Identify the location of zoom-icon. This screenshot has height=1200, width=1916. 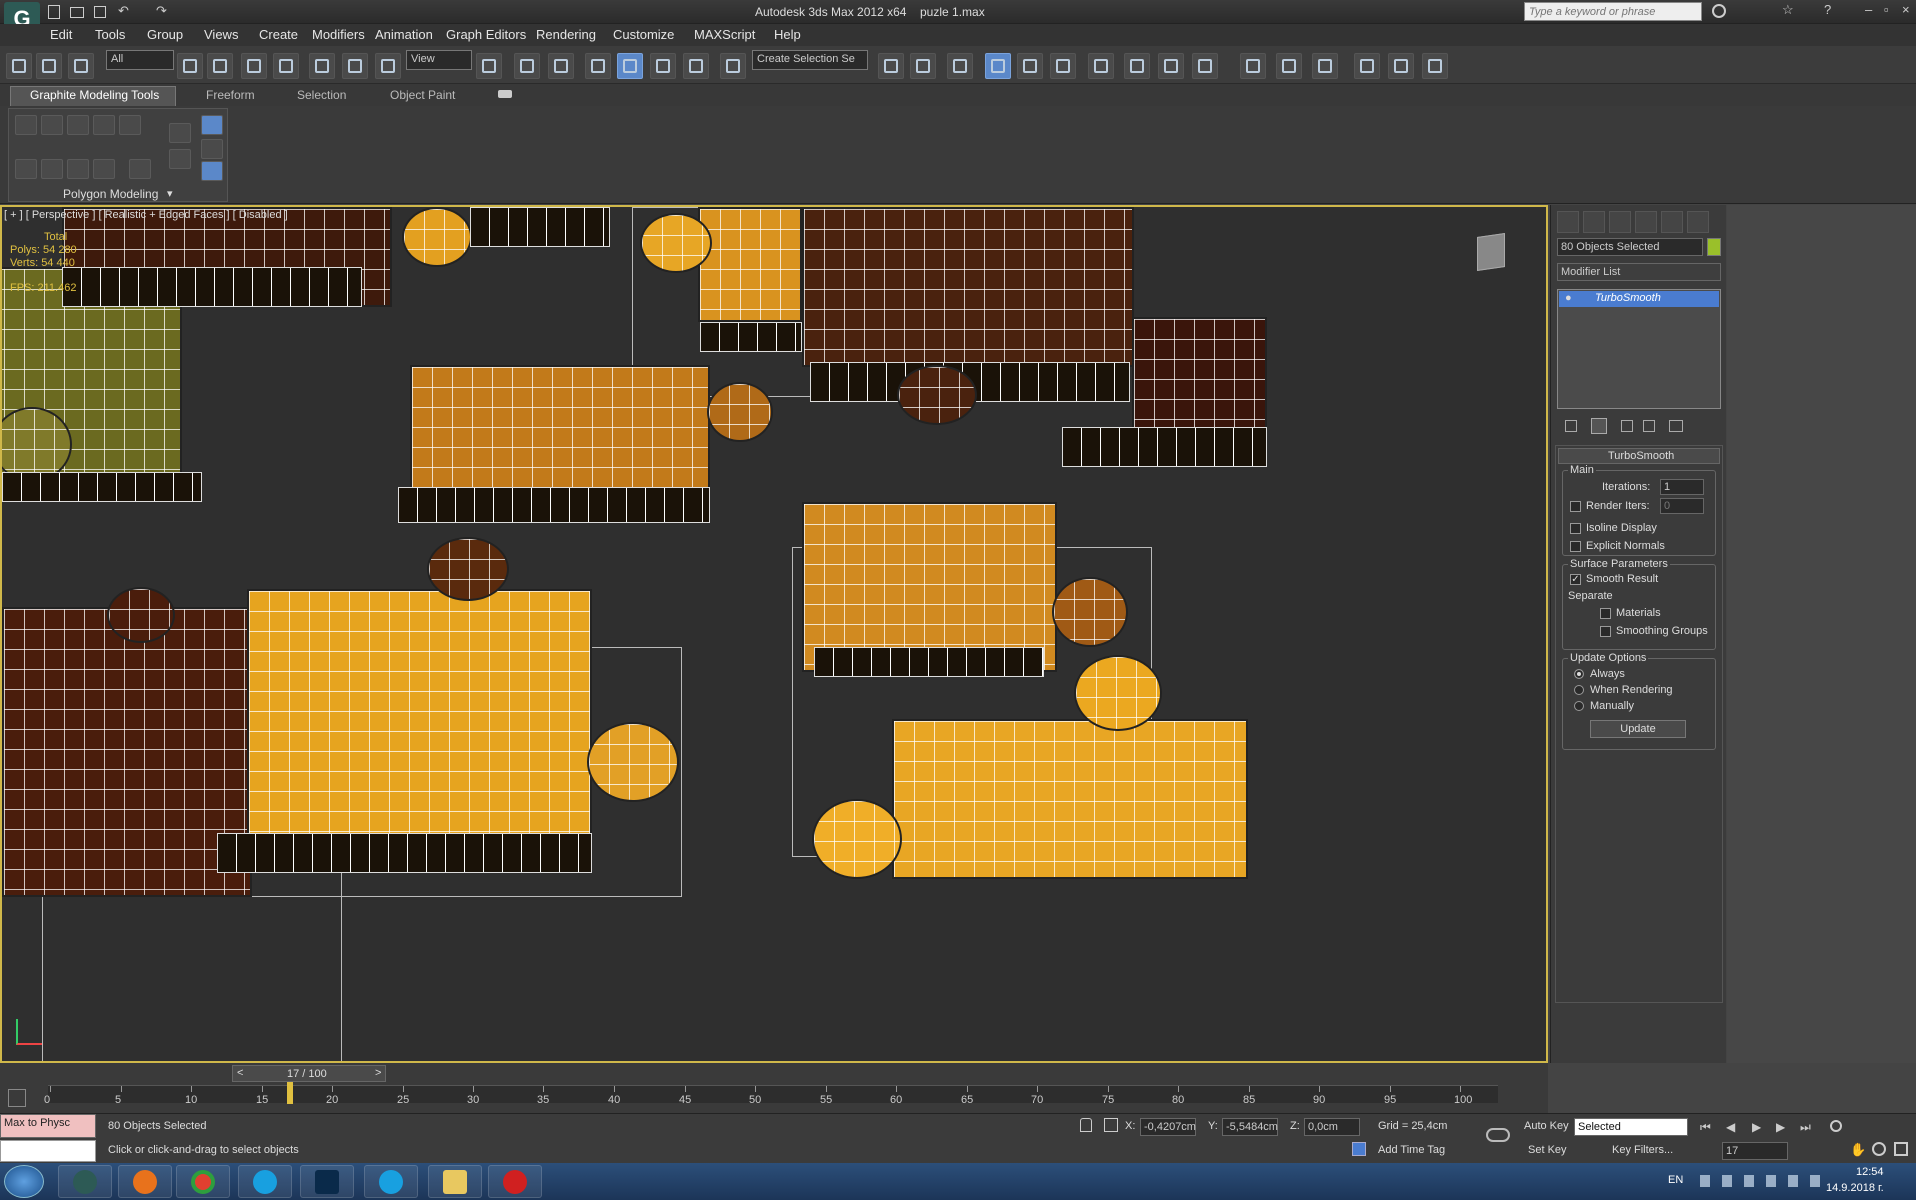
(1836, 1126).